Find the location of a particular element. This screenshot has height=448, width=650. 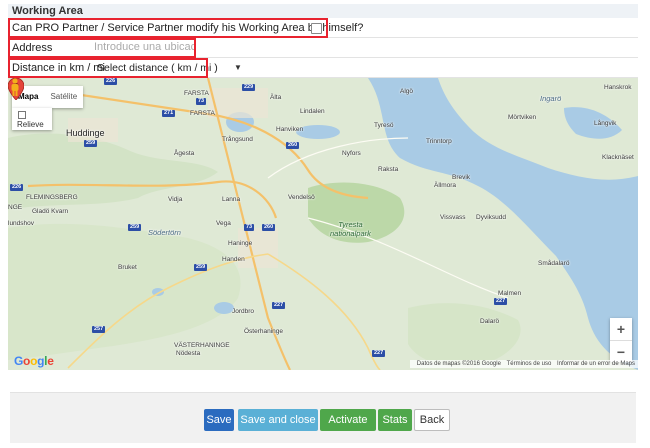

highlight-box-distance is located at coordinates (108, 68).